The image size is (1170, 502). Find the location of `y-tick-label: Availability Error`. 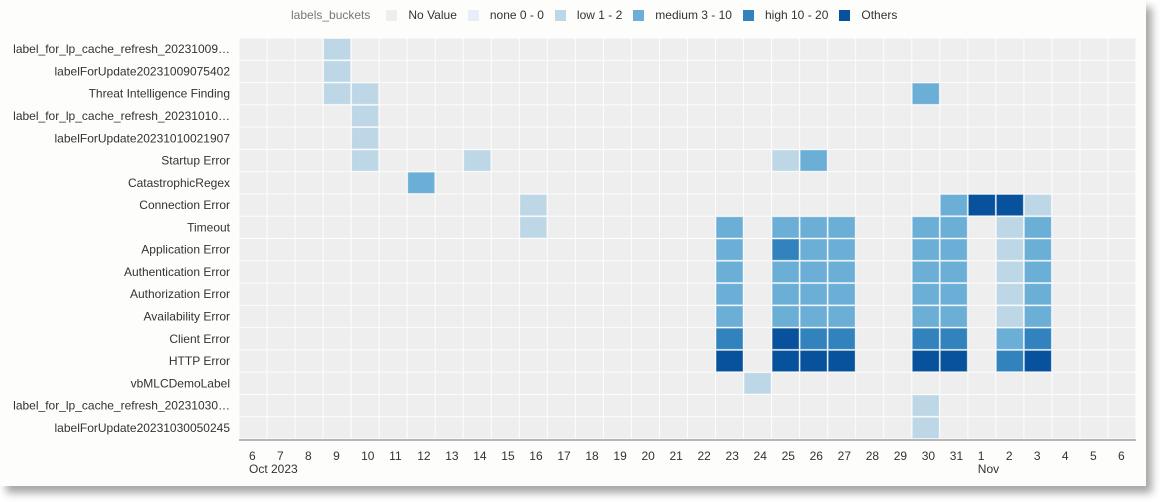

y-tick-label: Availability Error is located at coordinates (187, 316).